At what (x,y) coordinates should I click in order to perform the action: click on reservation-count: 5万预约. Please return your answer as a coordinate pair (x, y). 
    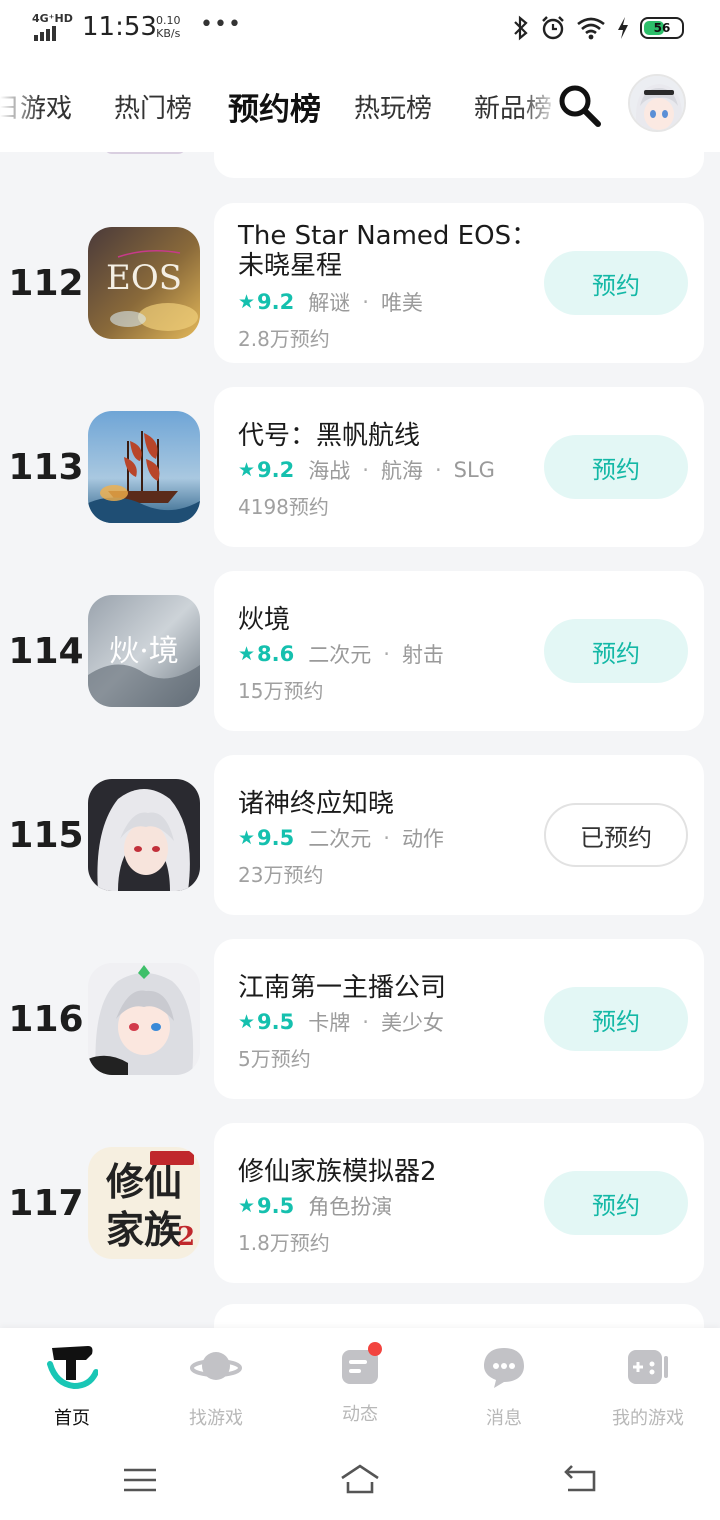
    Looking at the image, I should click on (274, 1059).